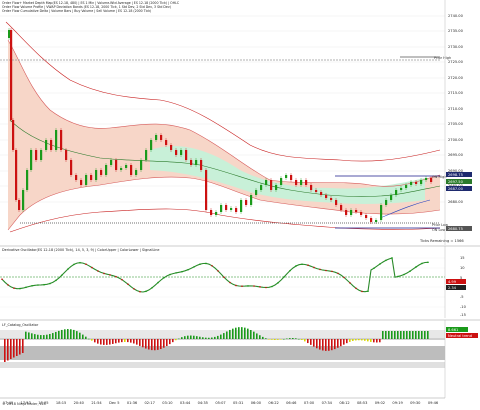  Describe the element at coordinates (456, 62) in the screenshot. I see `price-tick: 2725.00` at that location.